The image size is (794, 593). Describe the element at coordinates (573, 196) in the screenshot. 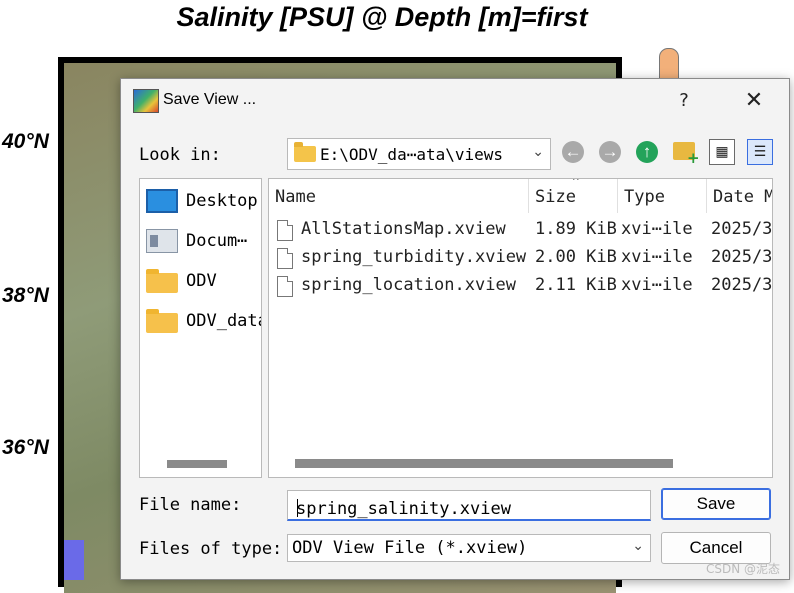

I see `column-header-size: Size ^` at that location.